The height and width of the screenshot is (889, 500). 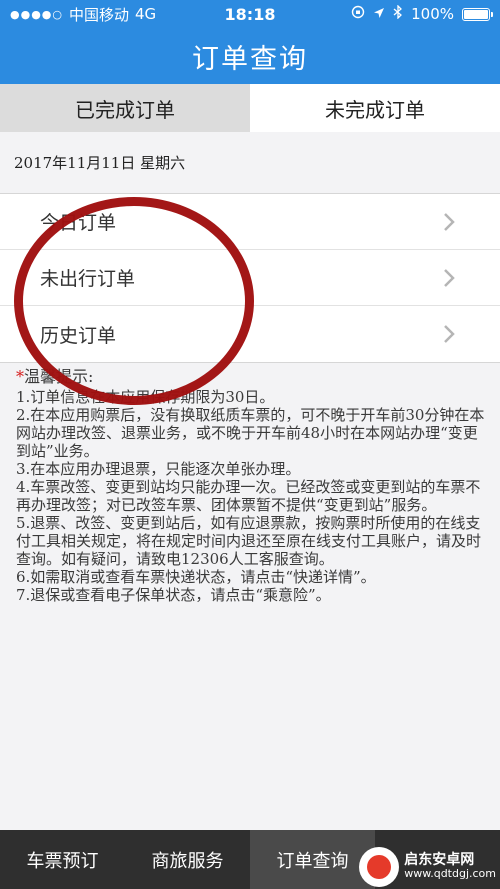 I want to click on bottom-tab-more: 启东安卓网 www.qdtdgj.com, so click(x=429, y=859).